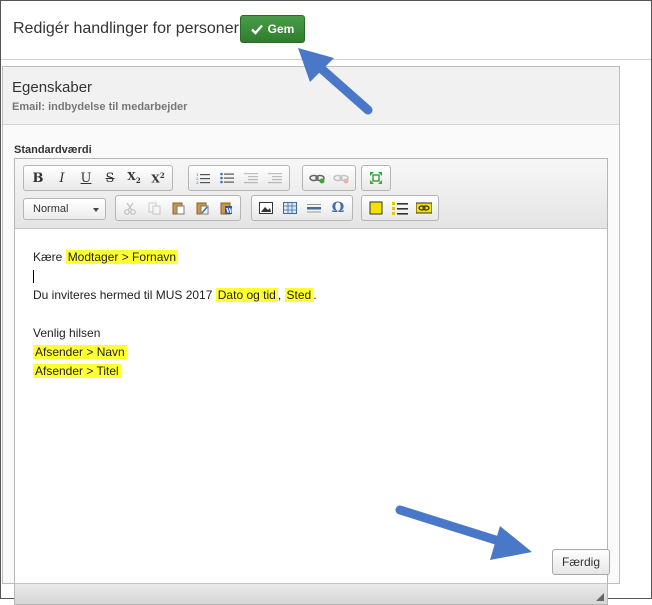 The width and height of the screenshot is (652, 605). What do you see at coordinates (338, 208) in the screenshot?
I see `special-character-icon: Ω` at bounding box center [338, 208].